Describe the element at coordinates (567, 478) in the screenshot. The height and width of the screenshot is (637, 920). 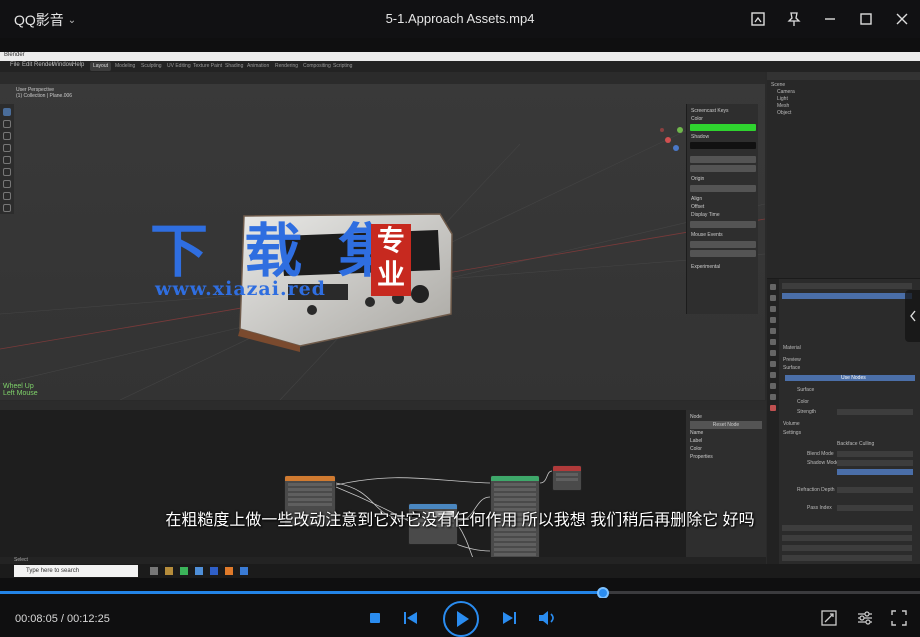
I see `material-output-node` at that location.